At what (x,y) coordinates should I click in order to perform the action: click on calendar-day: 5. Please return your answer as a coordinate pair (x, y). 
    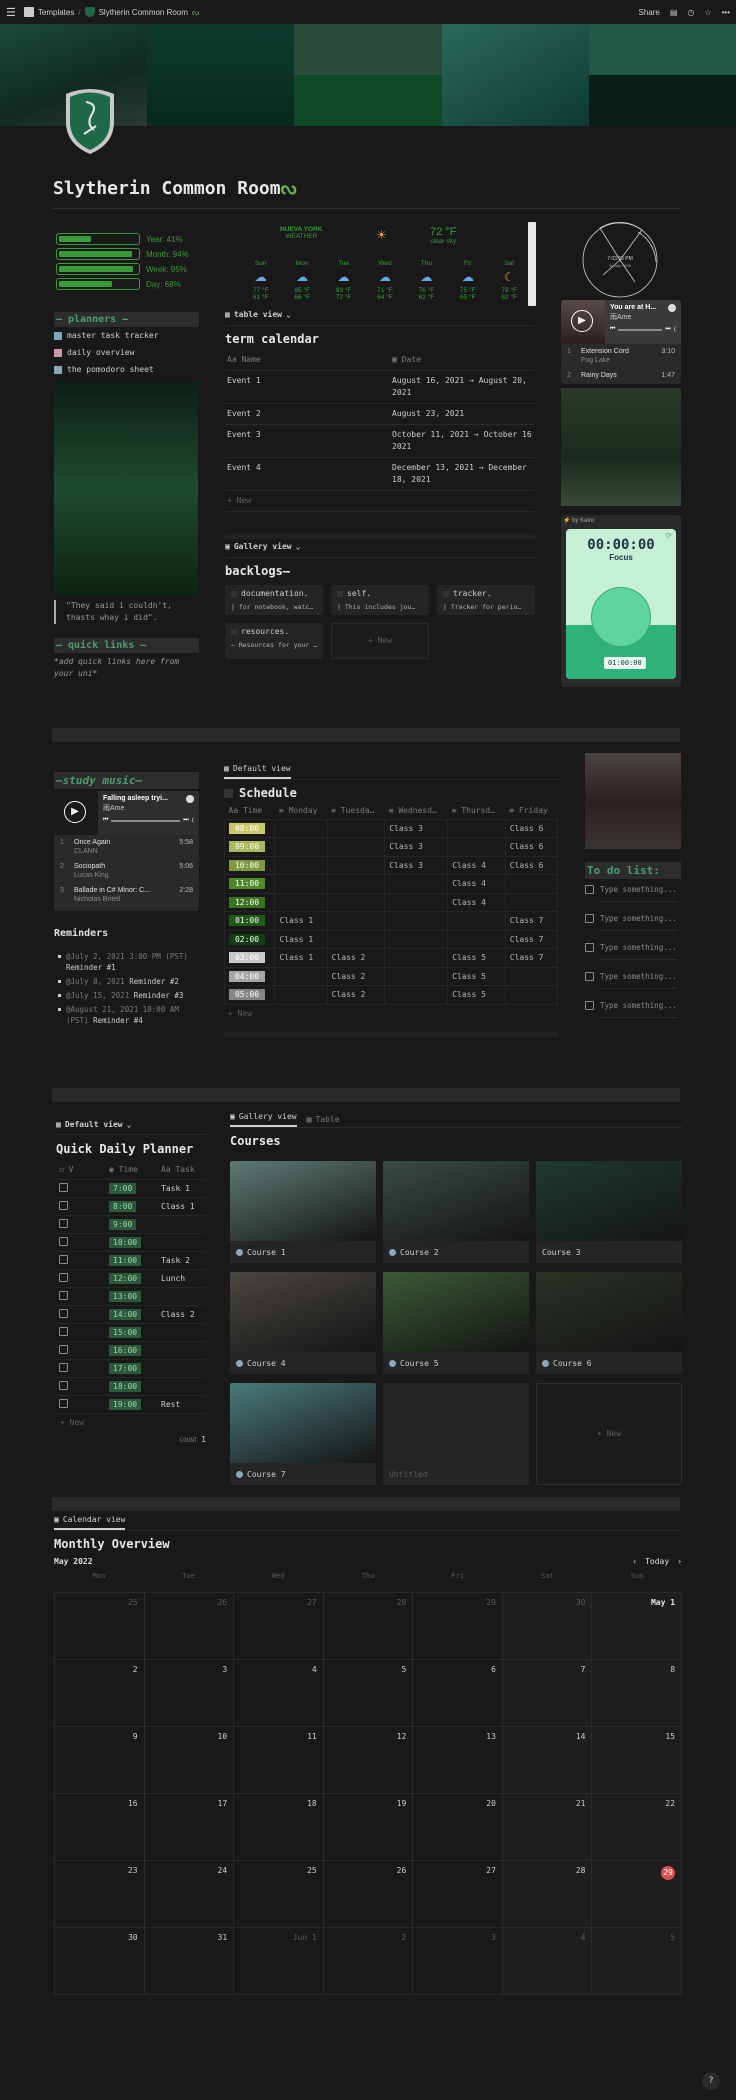
    Looking at the image, I should click on (637, 1961).